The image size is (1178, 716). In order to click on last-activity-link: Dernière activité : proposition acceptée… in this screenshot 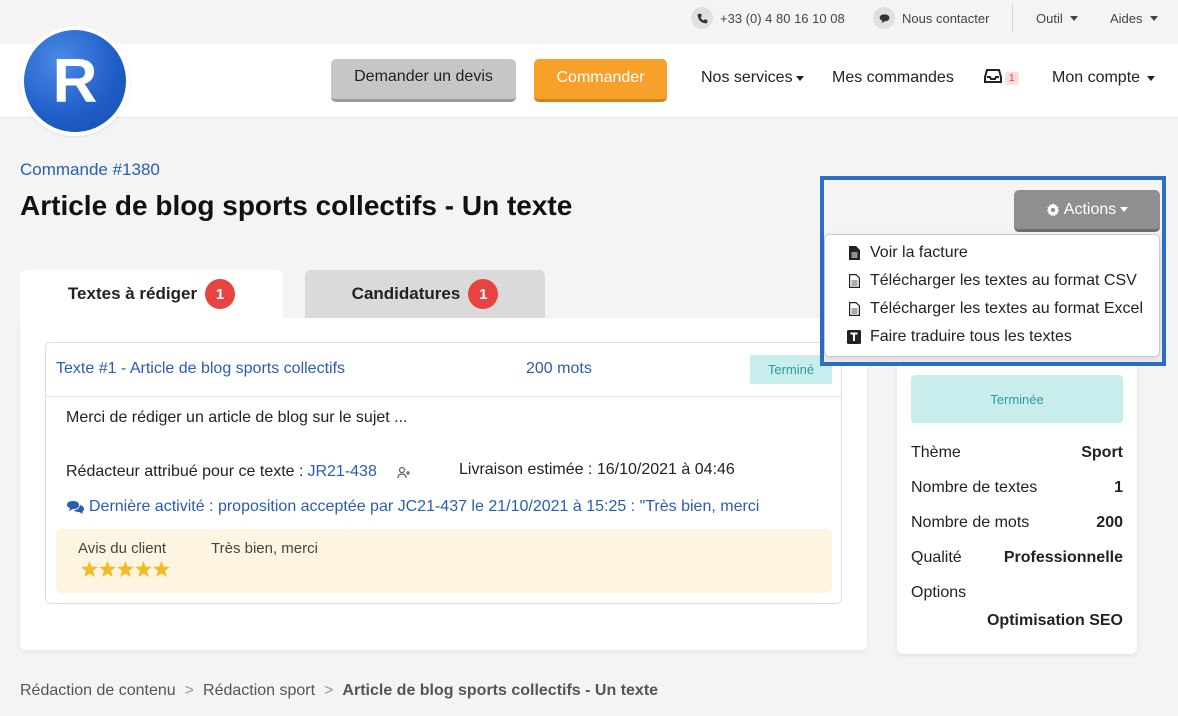, I will do `click(412, 507)`.